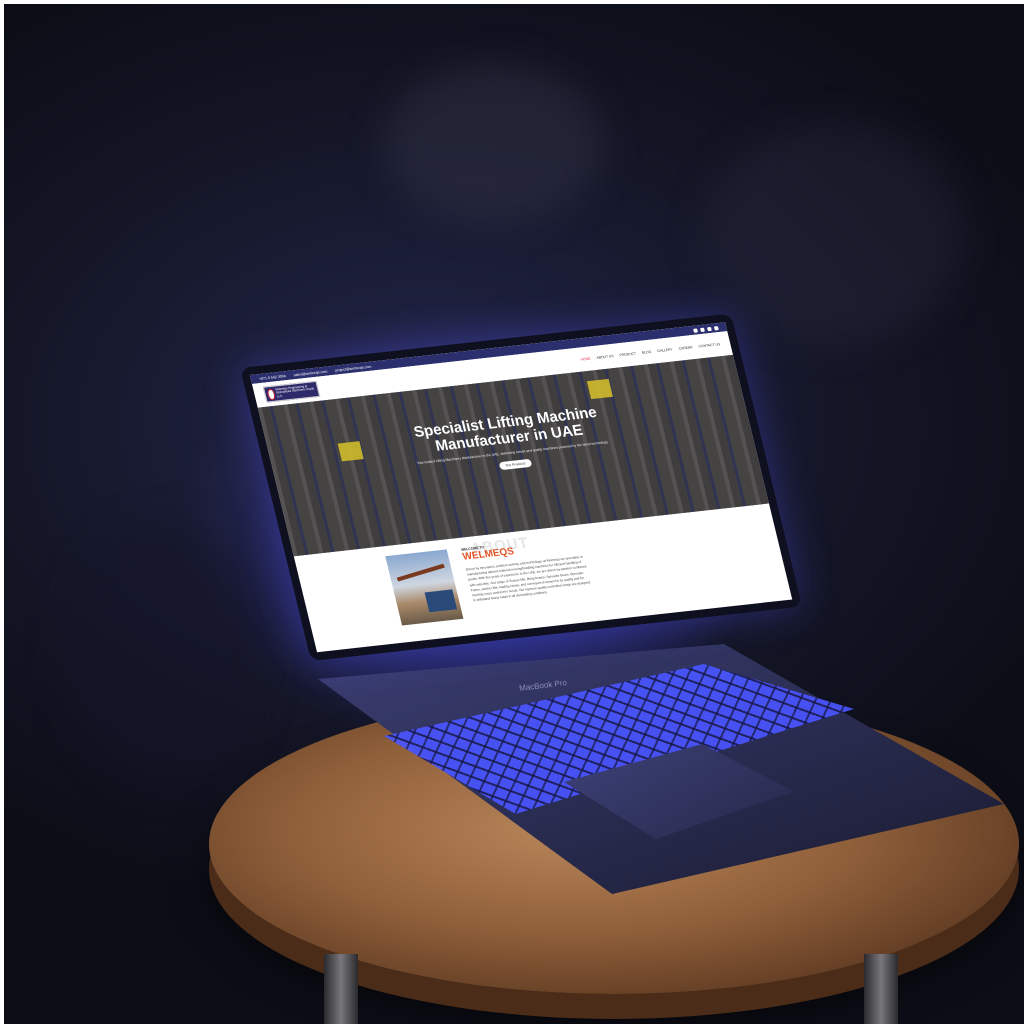 The image size is (1028, 1028). I want to click on lift-cage-image, so click(599, 389).